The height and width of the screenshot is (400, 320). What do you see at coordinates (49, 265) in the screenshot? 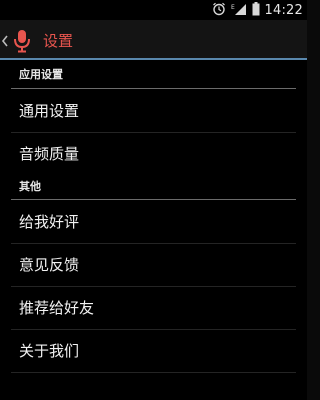
I see `list-item-label: 意见反馈` at bounding box center [49, 265].